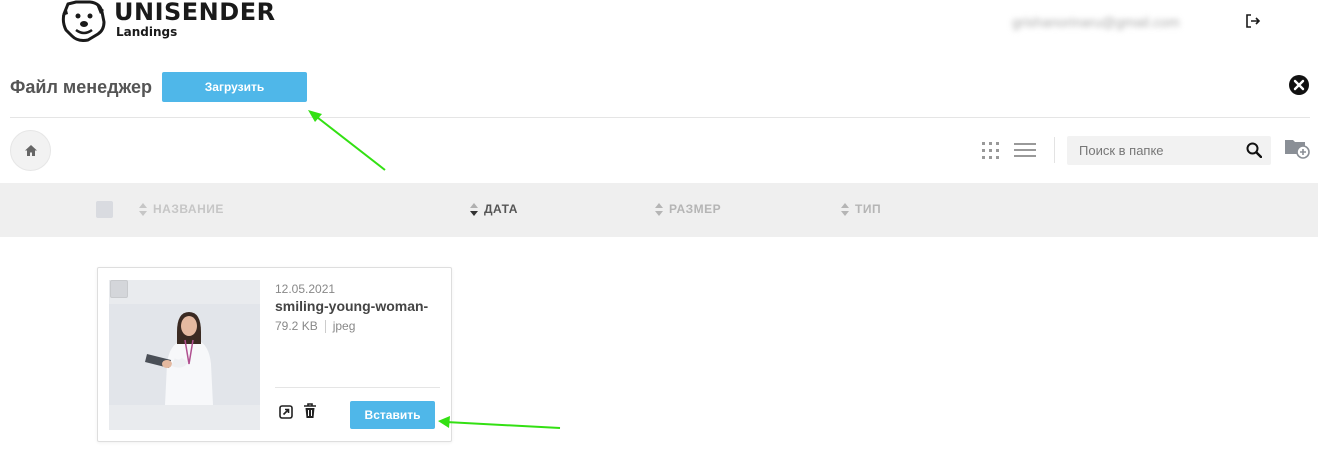  I want to click on upload-button: Загрузить, so click(234, 87).